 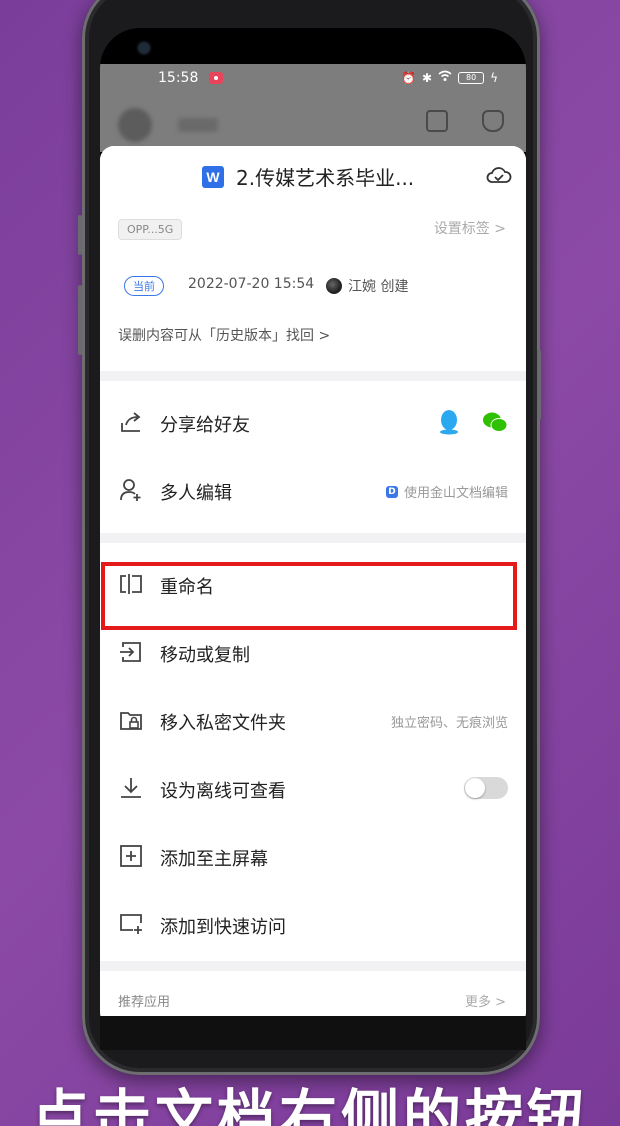 I want to click on add-home-row: 添加至主屏幕, so click(x=313, y=857).